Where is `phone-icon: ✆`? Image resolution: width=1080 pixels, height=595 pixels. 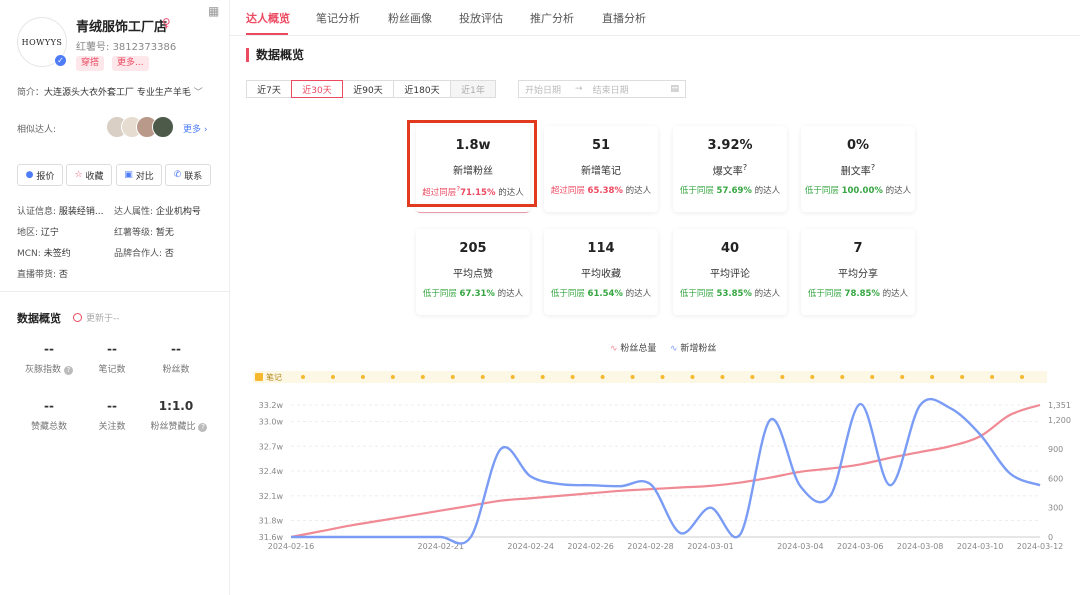 phone-icon: ✆ is located at coordinates (177, 175).